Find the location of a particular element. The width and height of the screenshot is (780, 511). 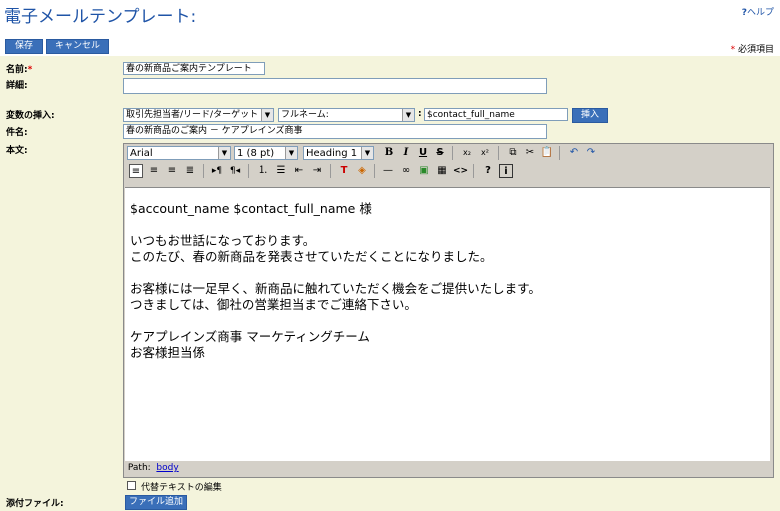

align-left-icon: ≡ is located at coordinates (136, 171).